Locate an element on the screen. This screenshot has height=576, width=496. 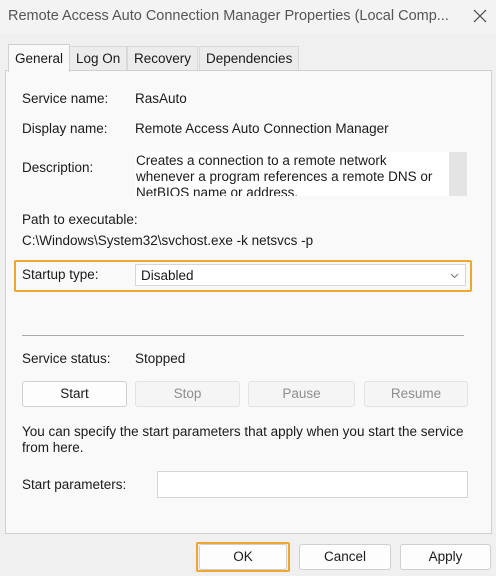
tab-general: General is located at coordinates (39, 58).